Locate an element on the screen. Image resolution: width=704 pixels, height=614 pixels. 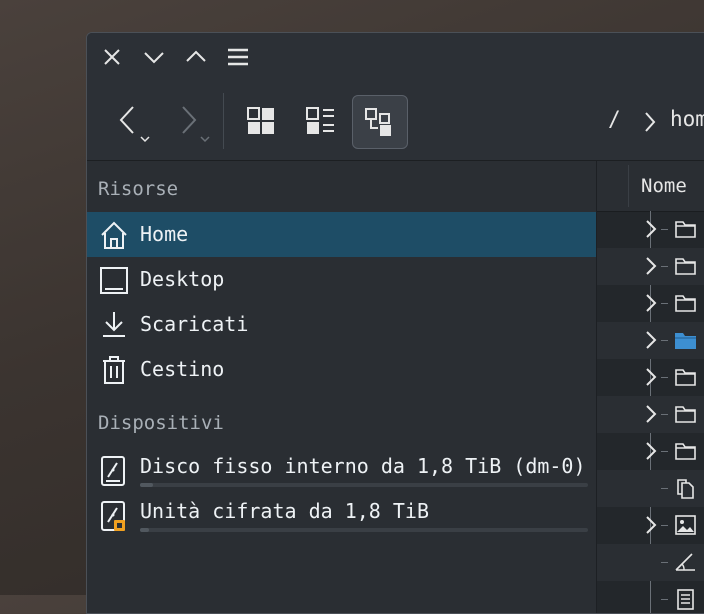
sidebar-item-label: Desktop is located at coordinates (182, 279).